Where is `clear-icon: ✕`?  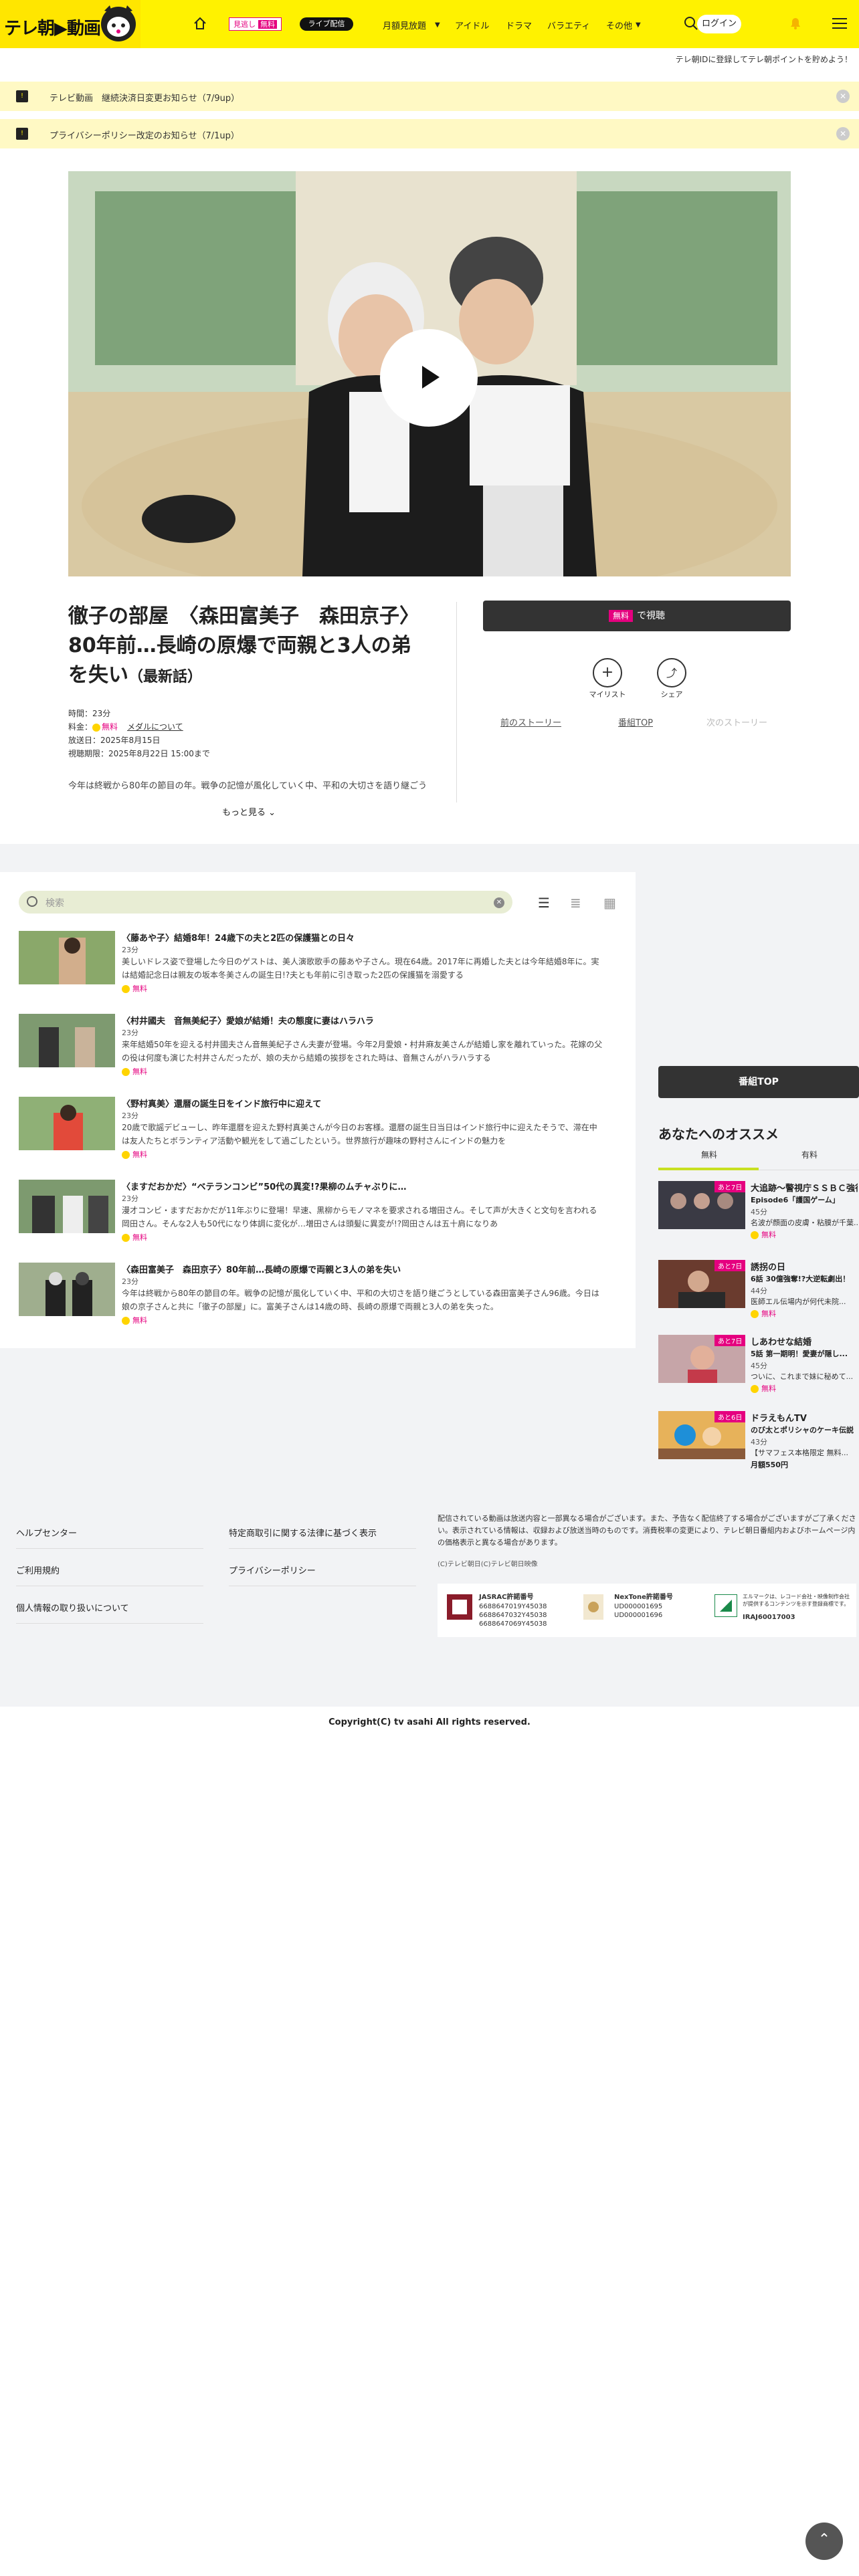
clear-icon: ✕ is located at coordinates (499, 903).